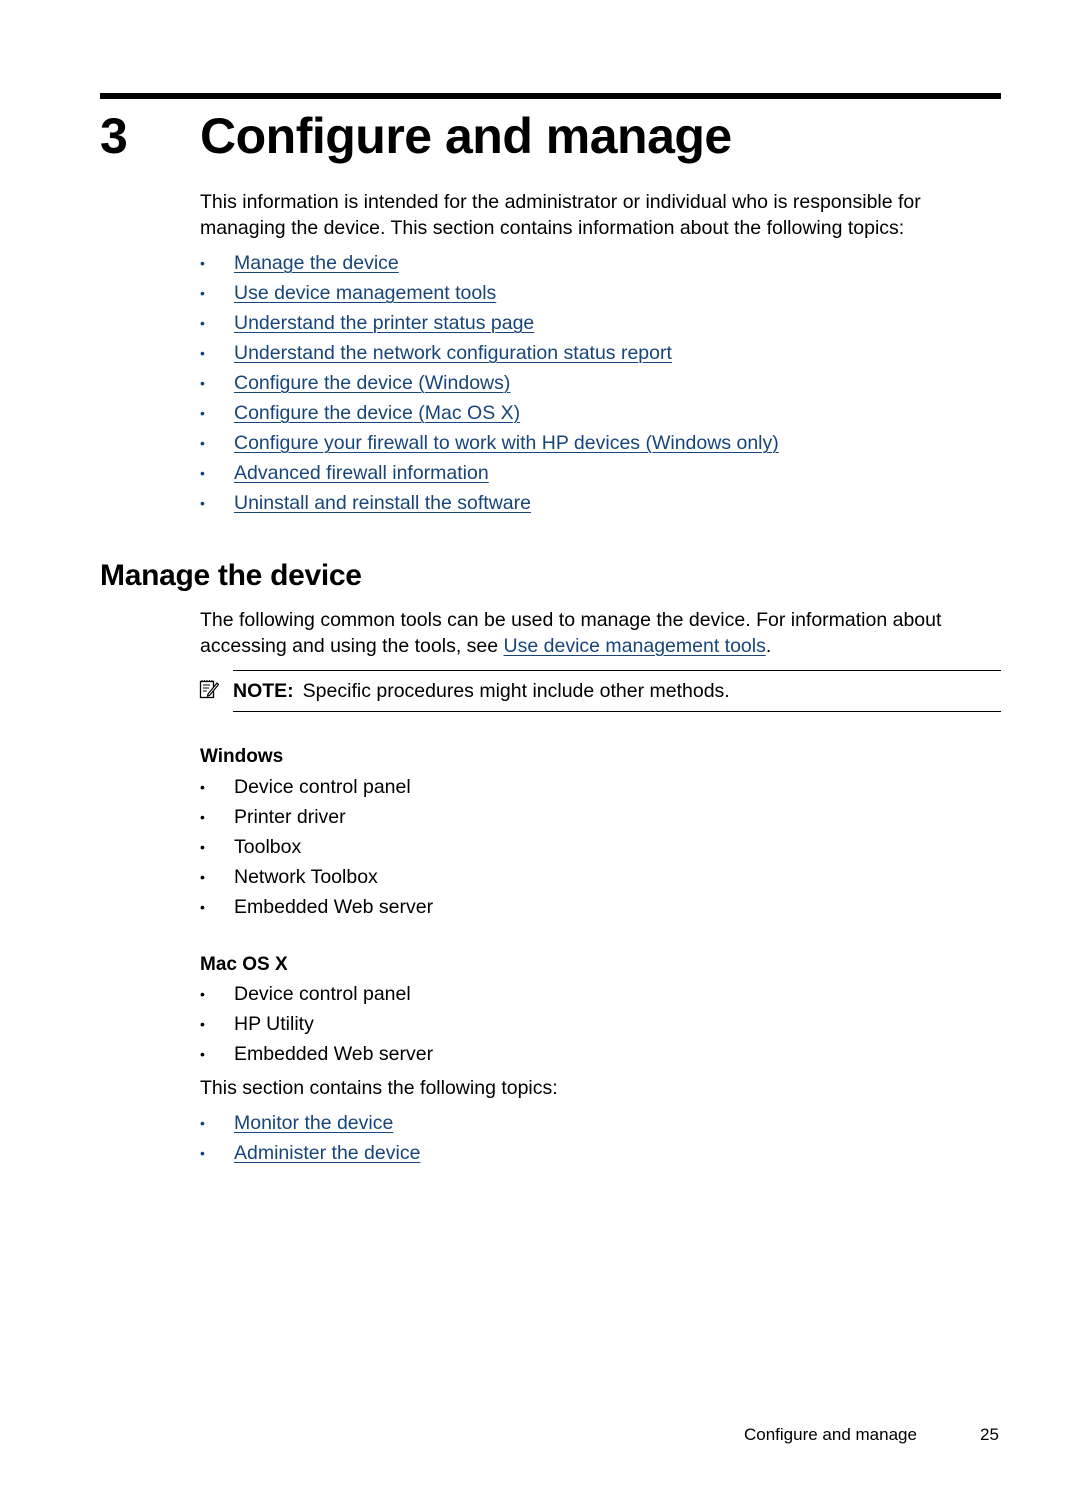 The width and height of the screenshot is (1080, 1495). Describe the element at coordinates (268, 847) in the screenshot. I see `list-item-text: Toolbox` at that location.